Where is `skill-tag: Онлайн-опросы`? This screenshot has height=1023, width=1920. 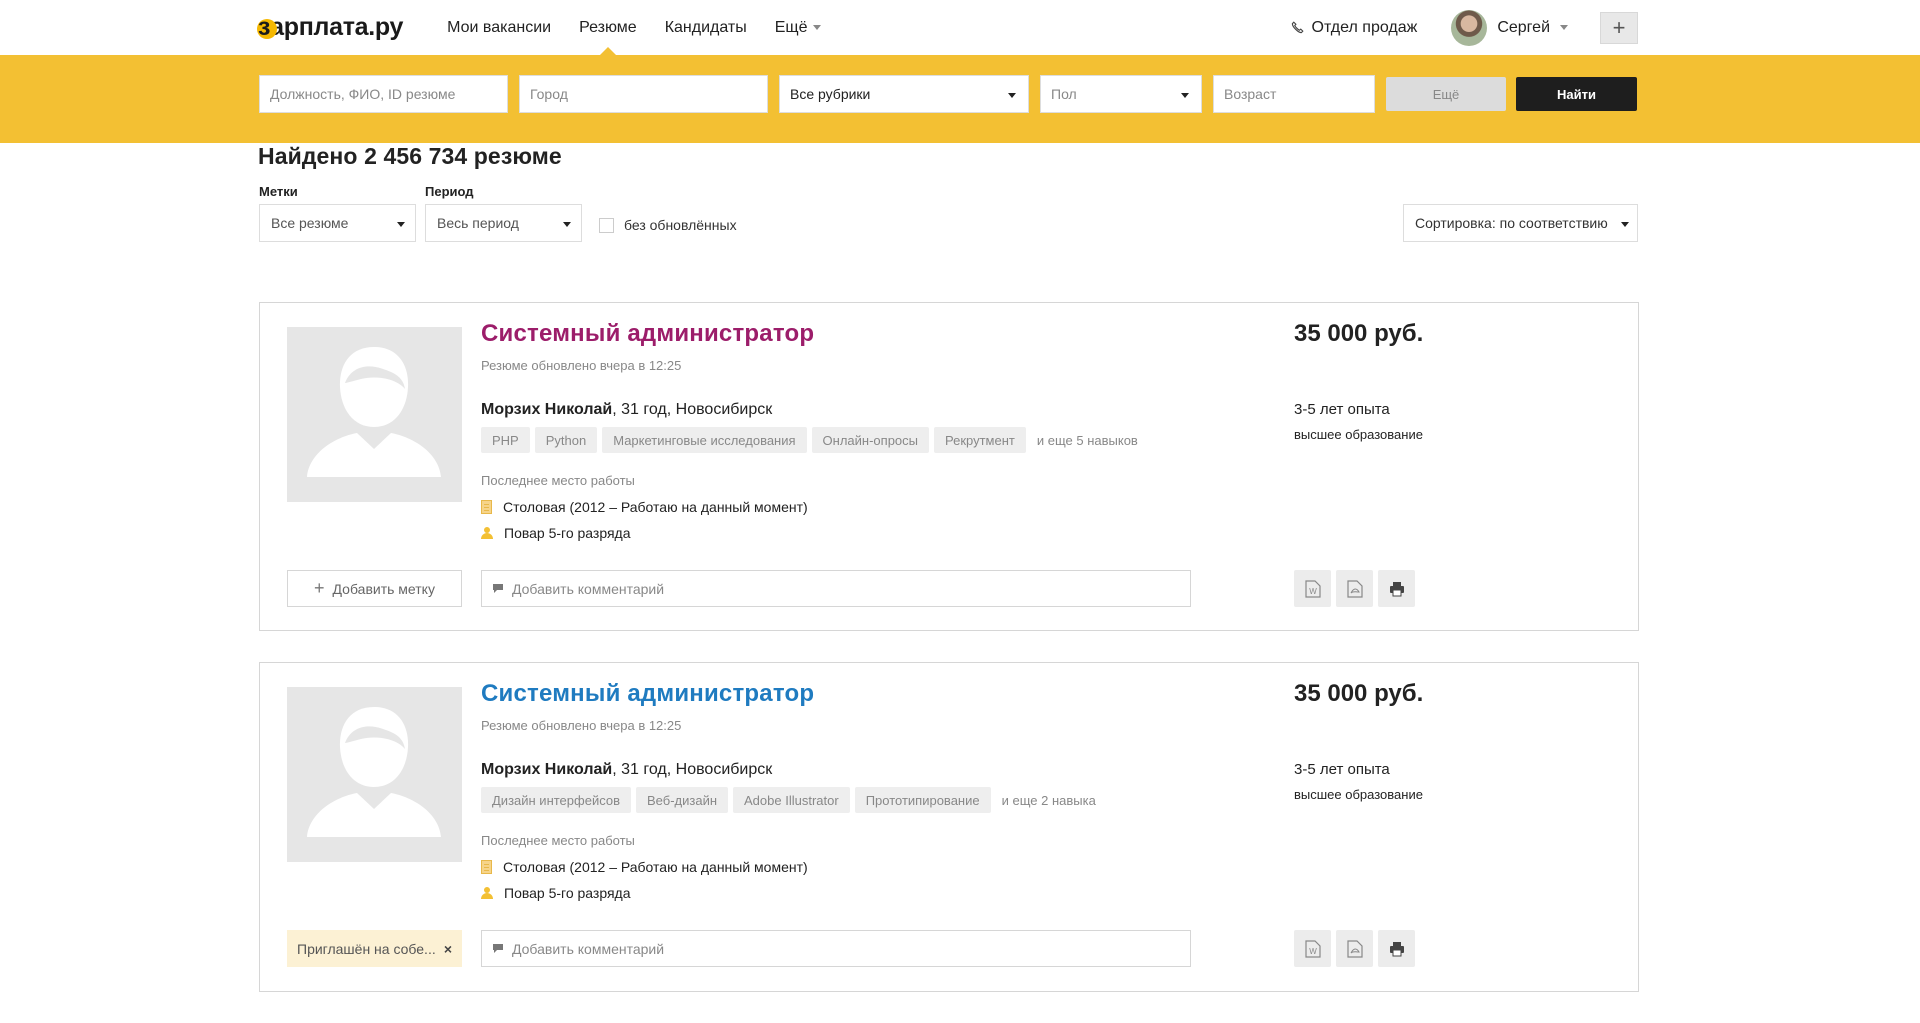 skill-tag: Онлайн-опросы is located at coordinates (870, 440).